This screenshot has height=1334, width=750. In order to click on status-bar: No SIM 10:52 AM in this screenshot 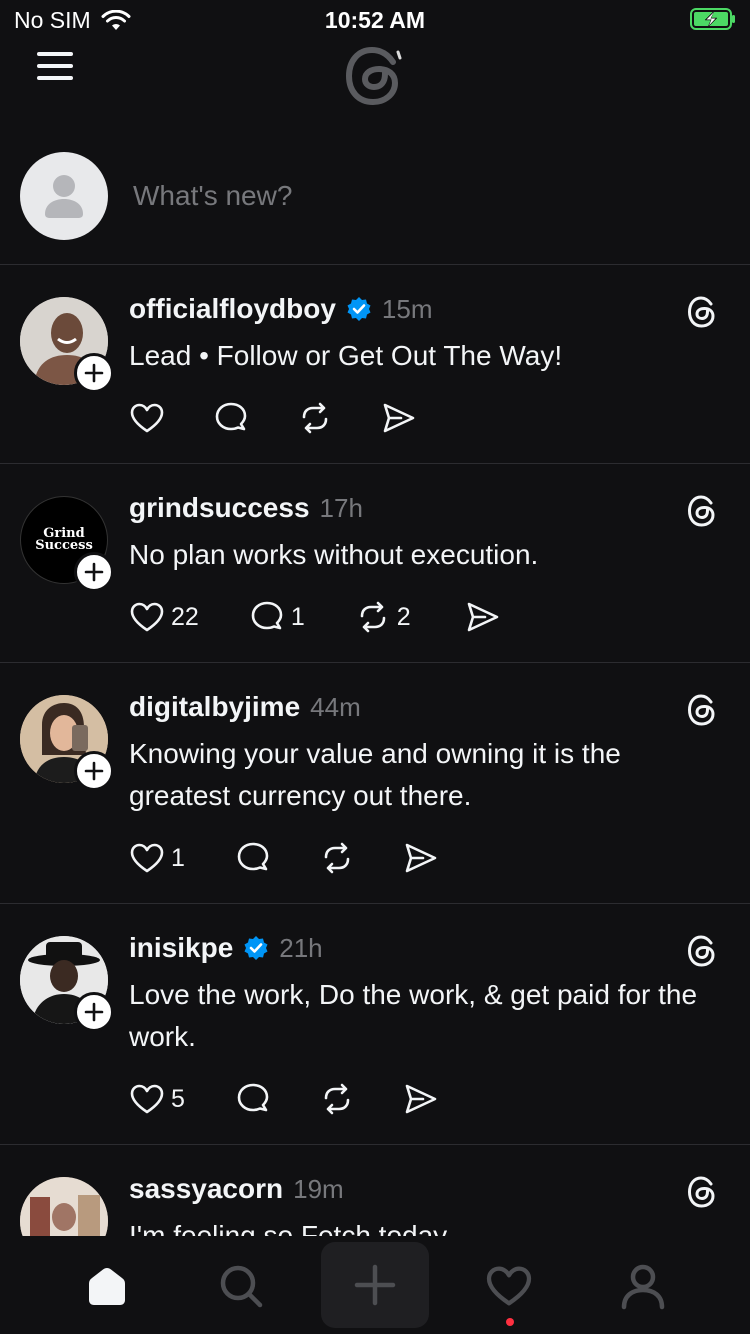, I will do `click(375, 20)`.